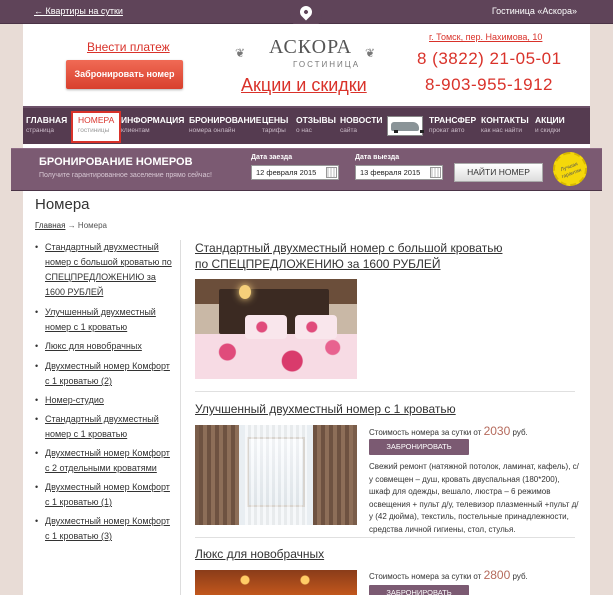  Describe the element at coordinates (550, 120) in the screenshot. I see `nav-label: АКЦИИ` at that location.